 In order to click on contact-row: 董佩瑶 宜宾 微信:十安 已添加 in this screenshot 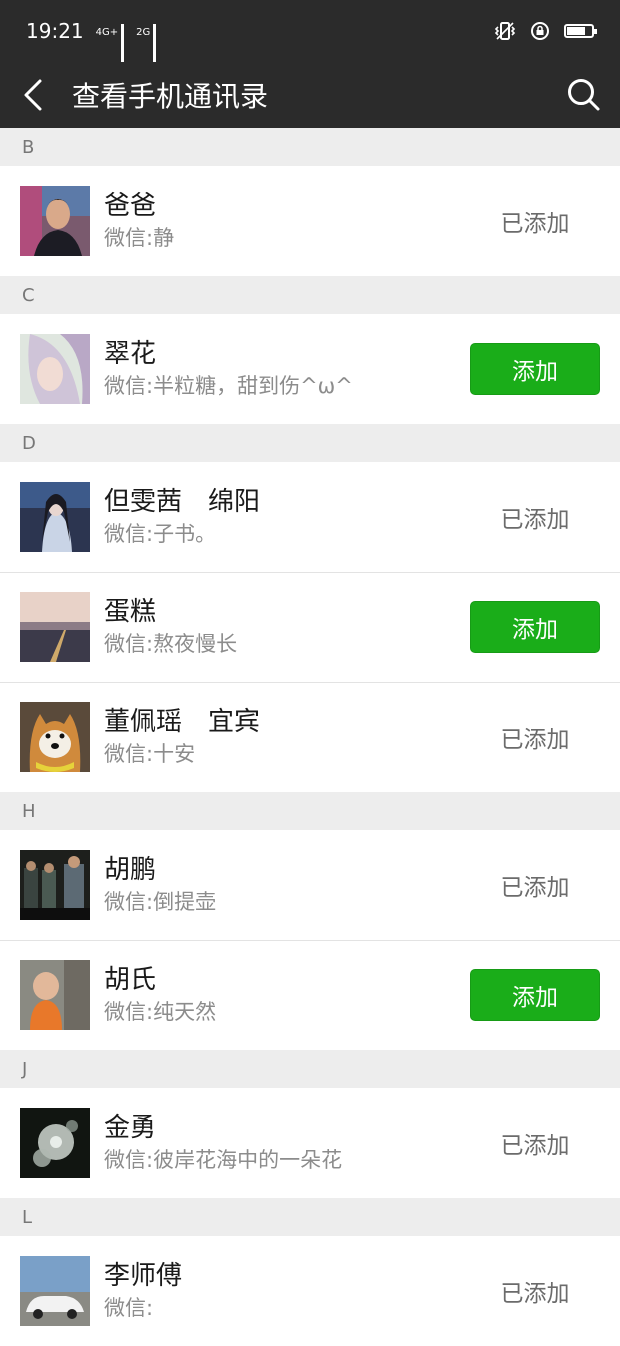, I will do `click(310, 737)`.